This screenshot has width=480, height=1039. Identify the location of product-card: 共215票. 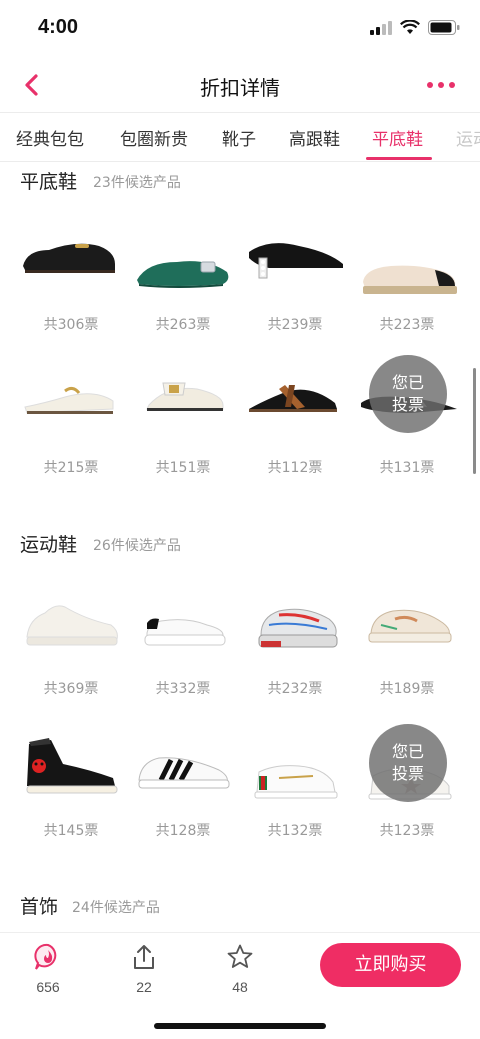
(71, 432).